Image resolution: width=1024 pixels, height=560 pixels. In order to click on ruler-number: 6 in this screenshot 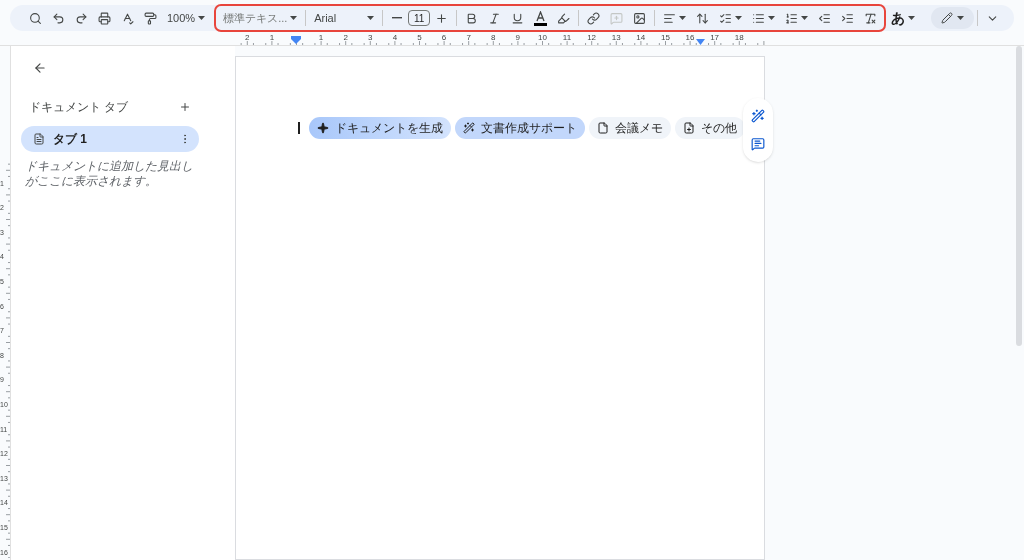, I will do `click(444, 38)`.